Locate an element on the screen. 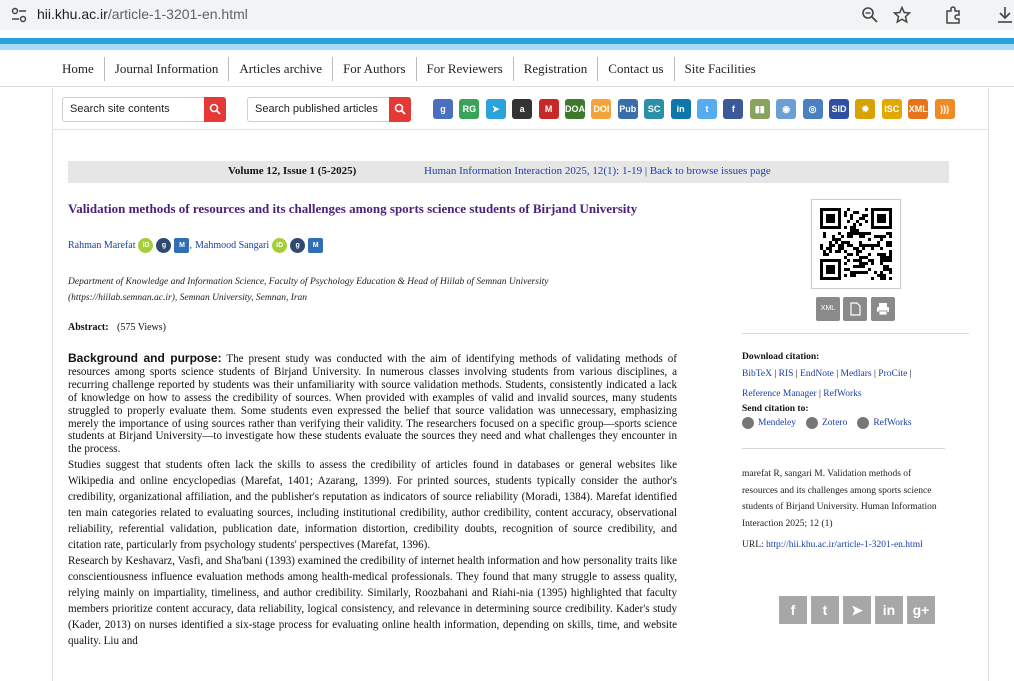 This screenshot has height=681, width=1014. url-text: hii.khu.ac.ir/article-1-3201-en.html is located at coordinates (142, 14).